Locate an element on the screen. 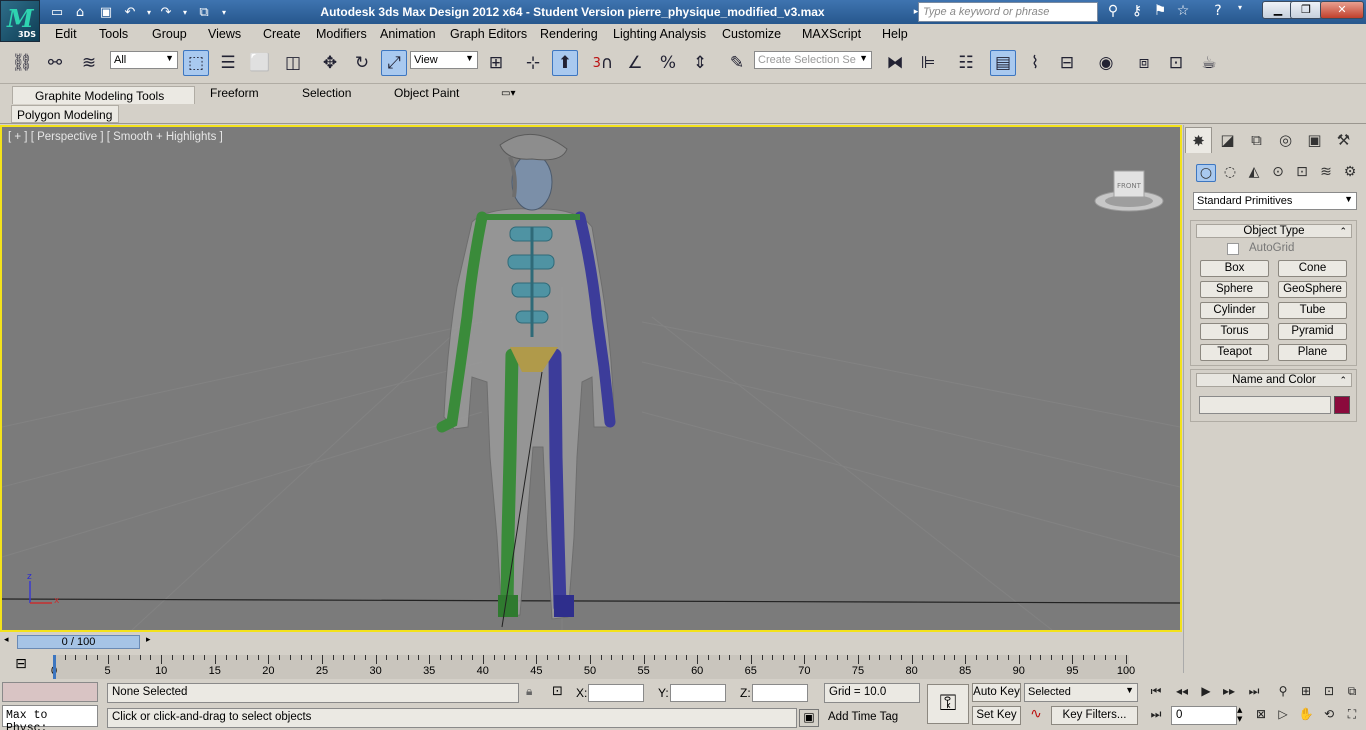  menu-graph-editors: Graph Editors is located at coordinates (488, 34).